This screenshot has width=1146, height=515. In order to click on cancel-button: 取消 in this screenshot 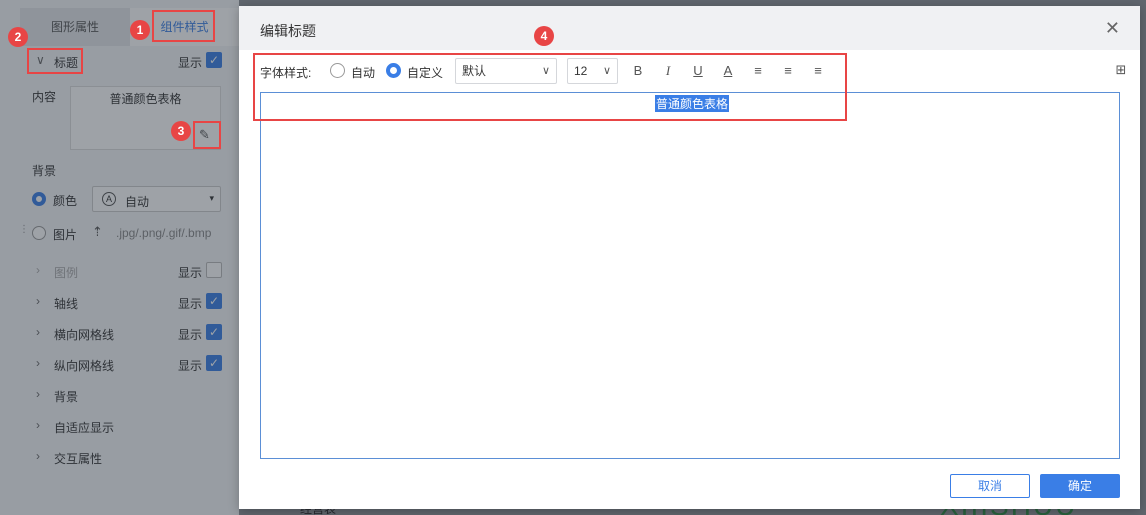, I will do `click(990, 486)`.